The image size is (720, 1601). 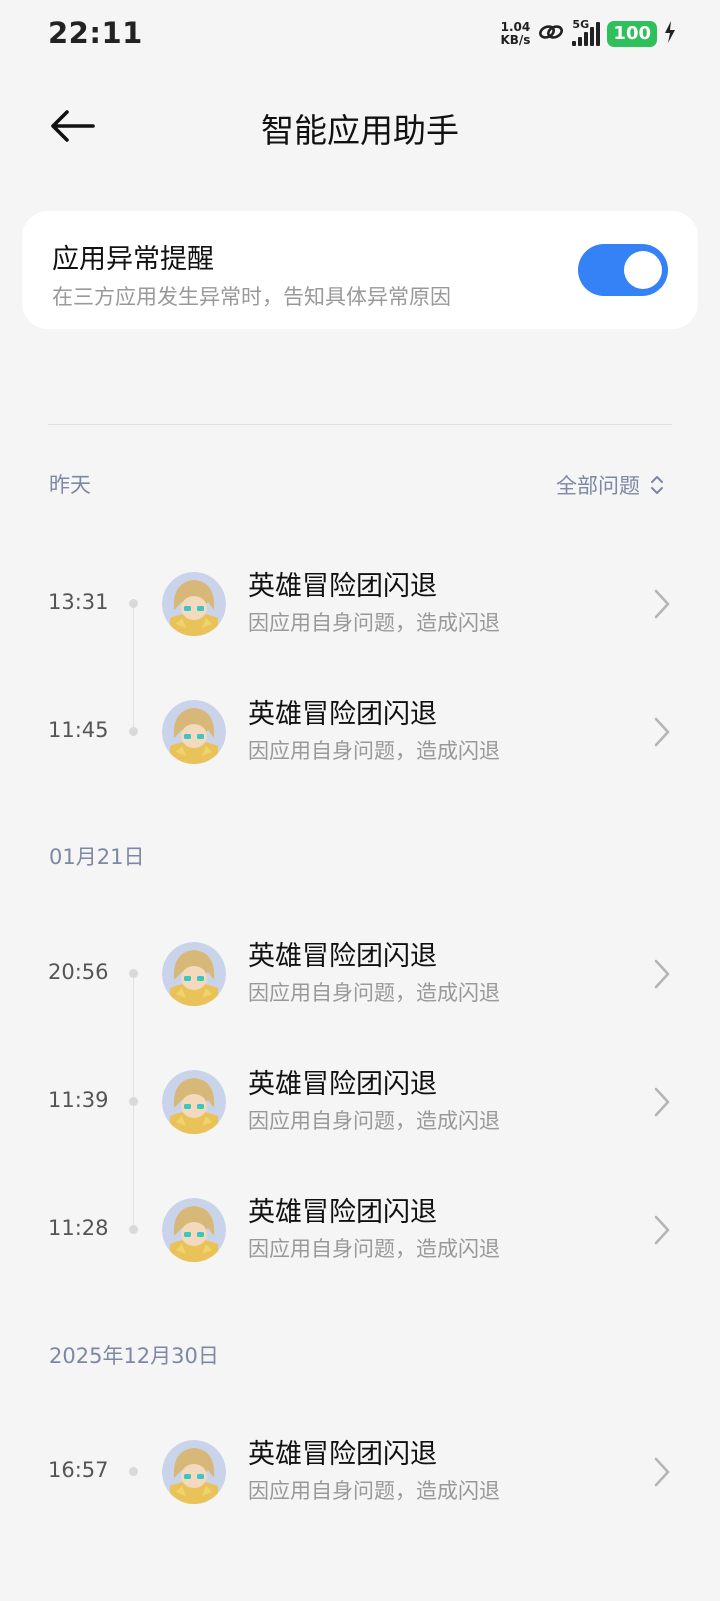 What do you see at coordinates (581, 24) in the screenshot?
I see `network-type: 5G` at bounding box center [581, 24].